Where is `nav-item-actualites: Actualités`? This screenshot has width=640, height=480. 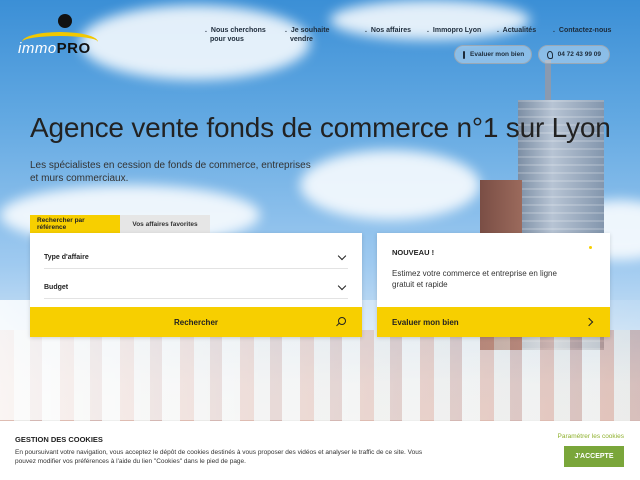 nav-item-actualites: Actualités is located at coordinates (516, 30).